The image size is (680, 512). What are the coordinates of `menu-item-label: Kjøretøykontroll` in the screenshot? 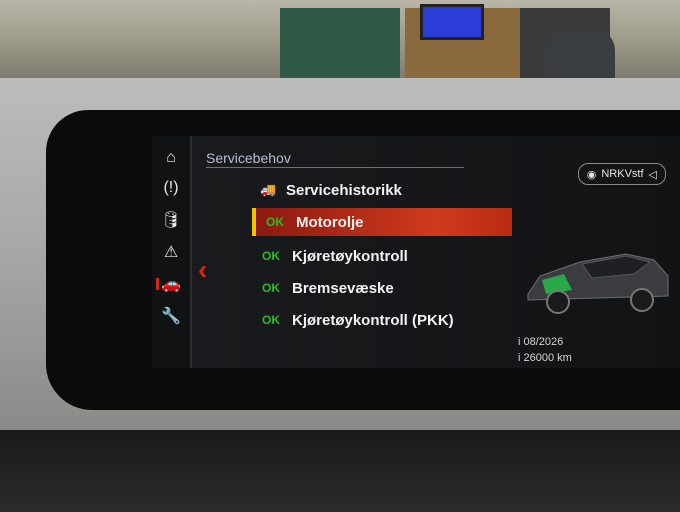 It's located at (350, 256).